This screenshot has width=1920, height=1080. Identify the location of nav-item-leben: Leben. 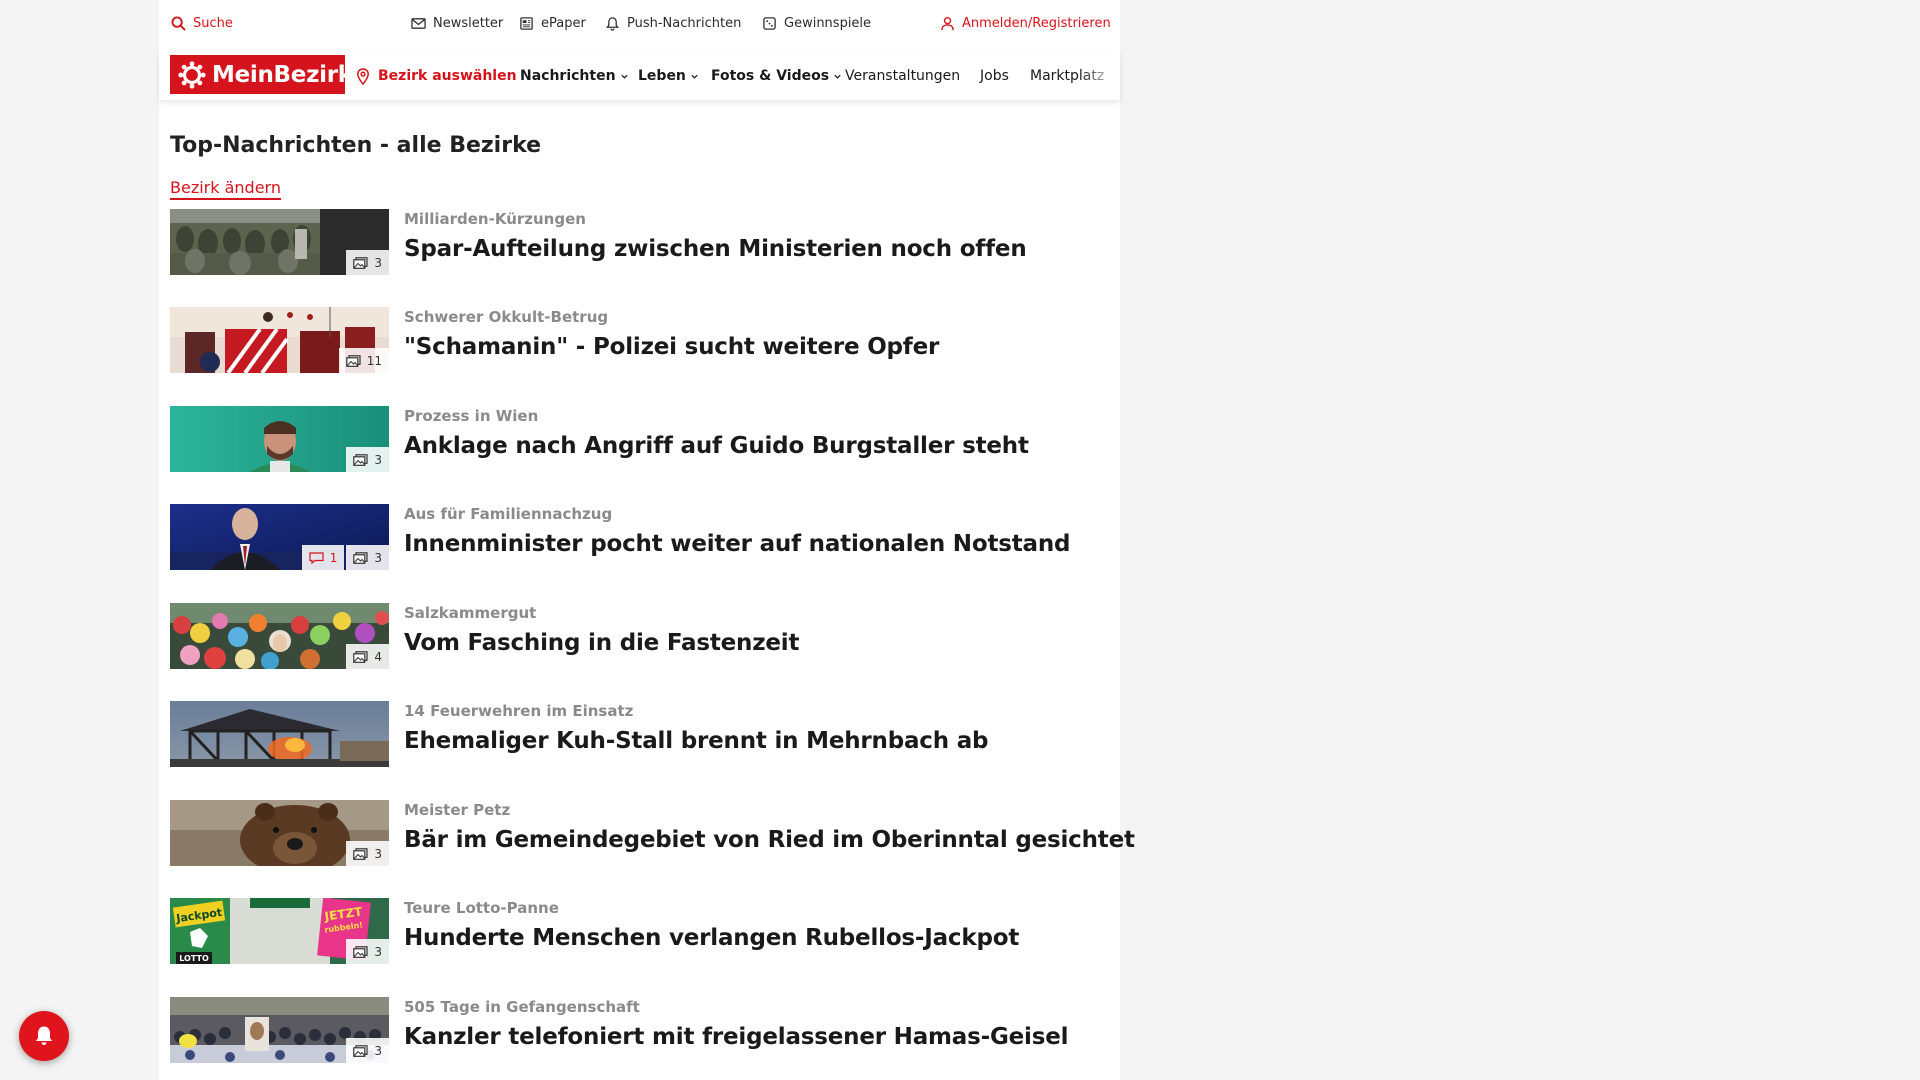
(668, 76).